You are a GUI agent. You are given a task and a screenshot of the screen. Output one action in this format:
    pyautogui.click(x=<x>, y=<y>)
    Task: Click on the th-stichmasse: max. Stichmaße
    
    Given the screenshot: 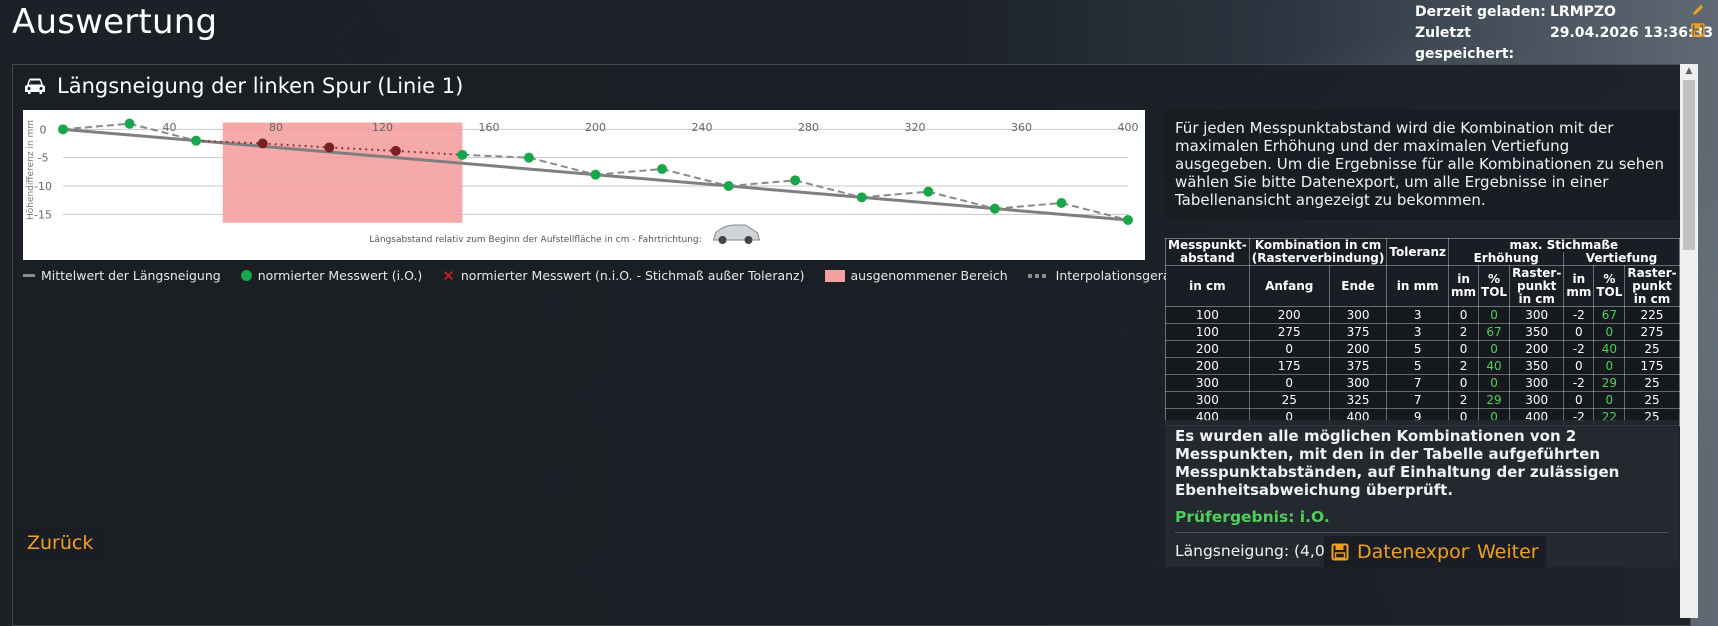 What is the action you would take?
    pyautogui.click(x=1564, y=245)
    